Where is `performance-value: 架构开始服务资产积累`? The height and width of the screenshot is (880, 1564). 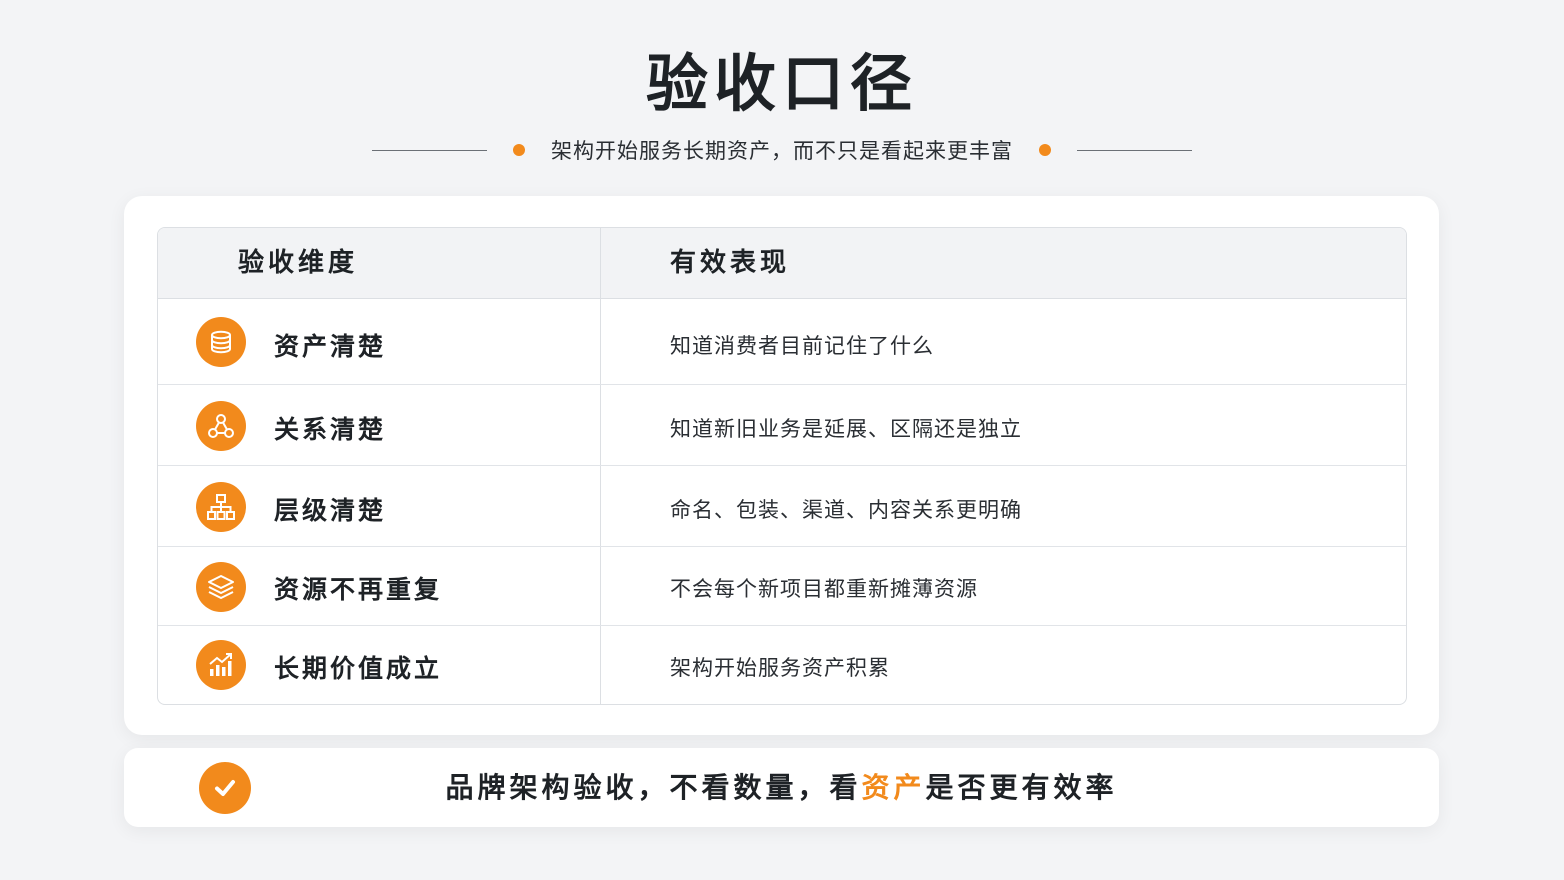
performance-value: 架构开始服务资产积累 is located at coordinates (780, 668).